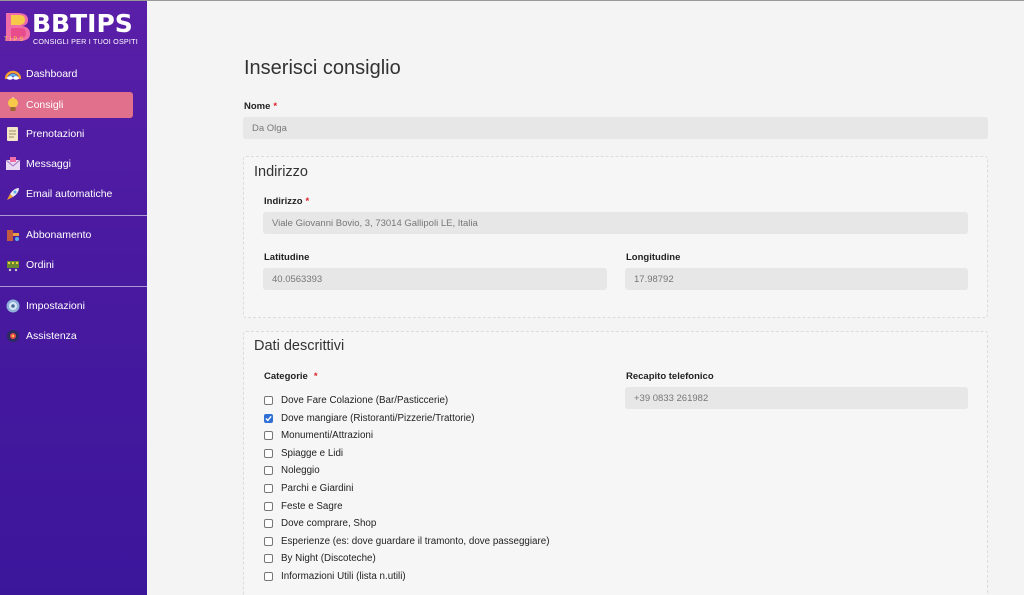 This screenshot has width=1024, height=595. I want to click on category-option: Dove comprare, Shop, so click(320, 523).